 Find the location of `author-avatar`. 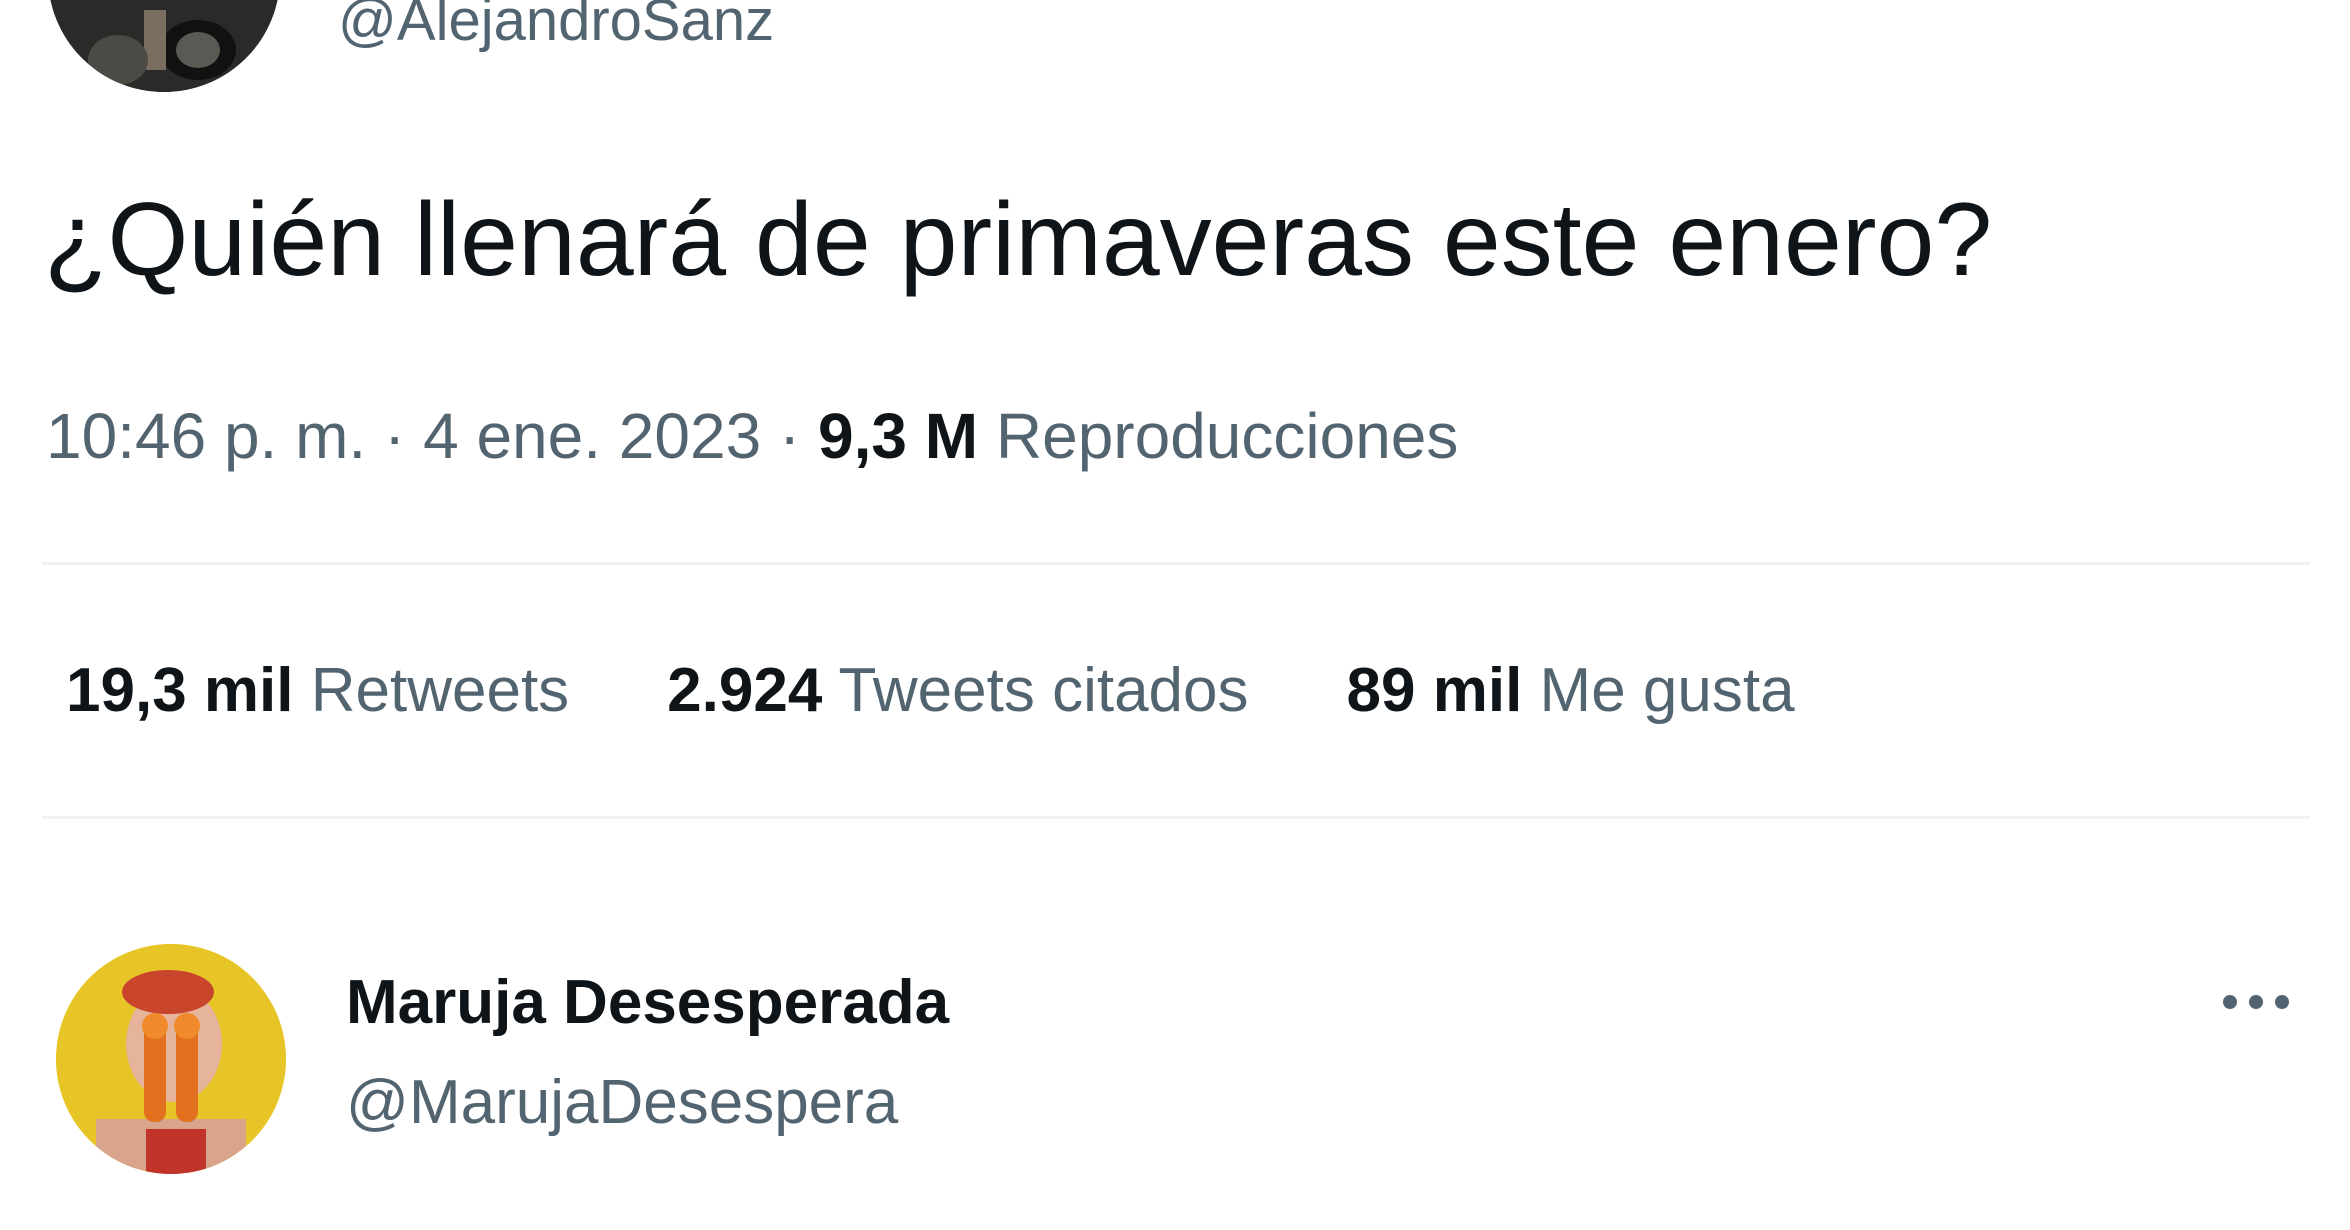

author-avatar is located at coordinates (164, 46).